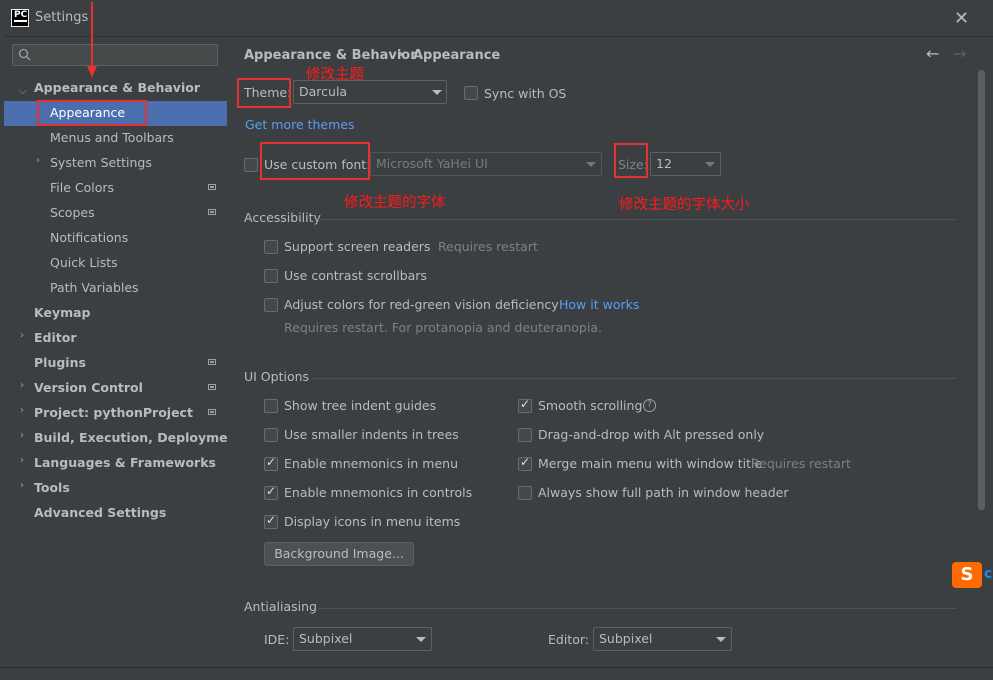 The height and width of the screenshot is (680, 993). Describe the element at coordinates (961, 18) in the screenshot. I see `close-icon: ✕` at that location.